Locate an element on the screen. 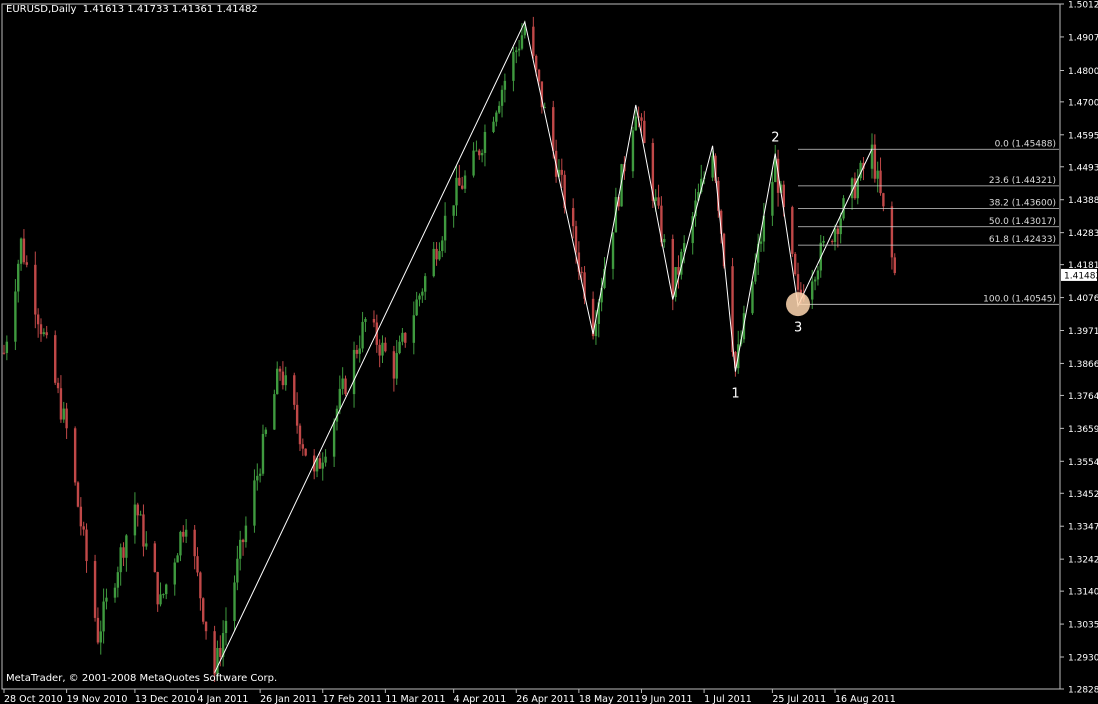 This screenshot has height=704, width=1098. y-tick-label: 1.37640 is located at coordinates (1083, 397).